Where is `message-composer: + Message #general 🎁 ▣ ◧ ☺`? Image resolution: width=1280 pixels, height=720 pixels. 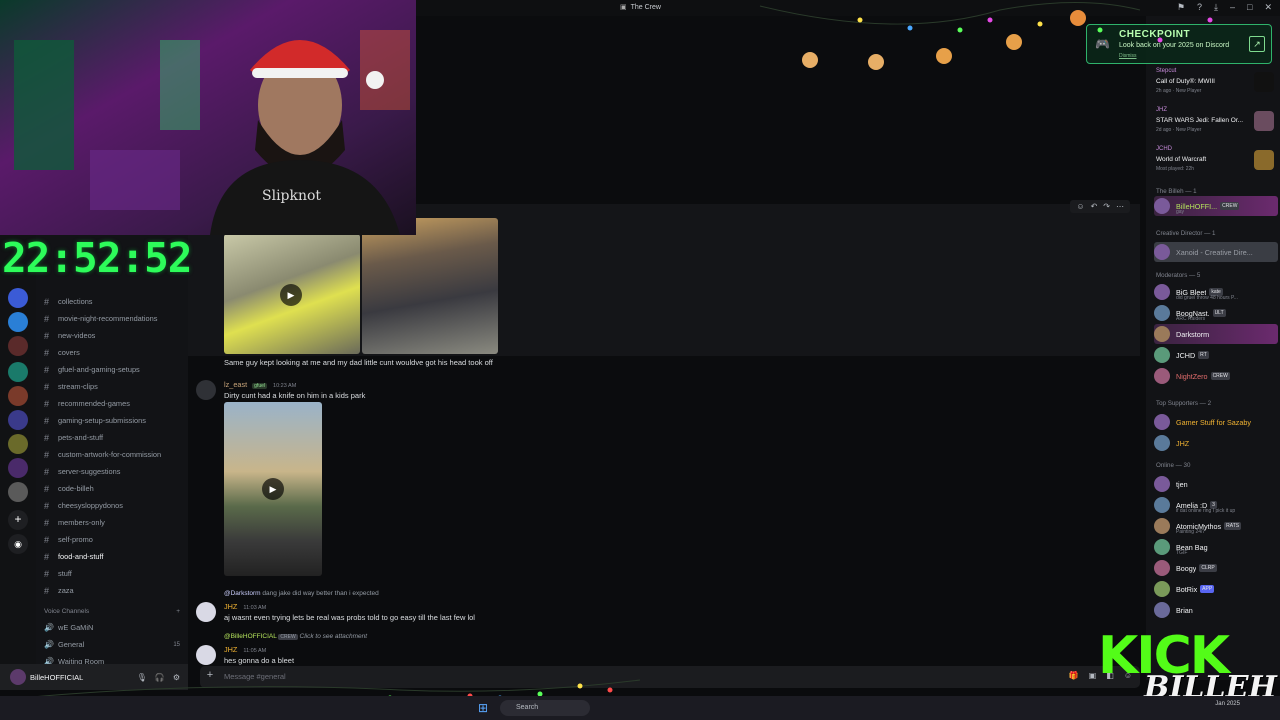
message-composer: + Message #general 🎁 ▣ ◧ ☺ is located at coordinates (670, 677).